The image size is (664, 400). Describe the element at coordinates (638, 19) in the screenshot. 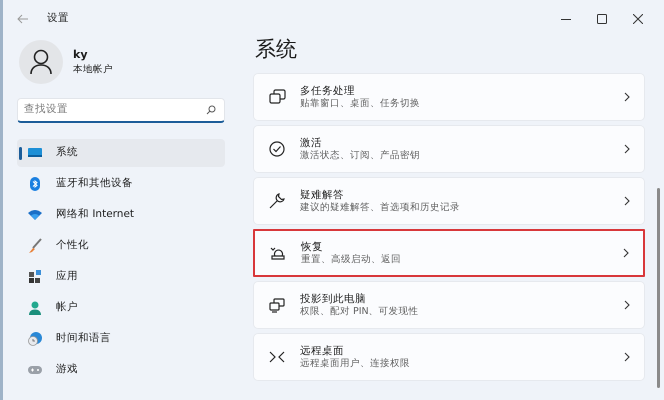

I see `close-icon` at that location.